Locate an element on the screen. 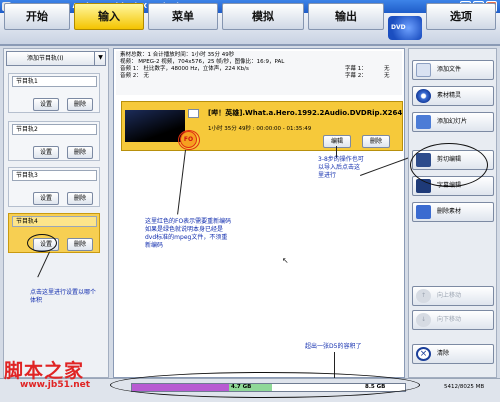 Image resolution: width=500 pixels, height=402 pixels. mouse-cursor-icon: ↖ is located at coordinates (285, 260).